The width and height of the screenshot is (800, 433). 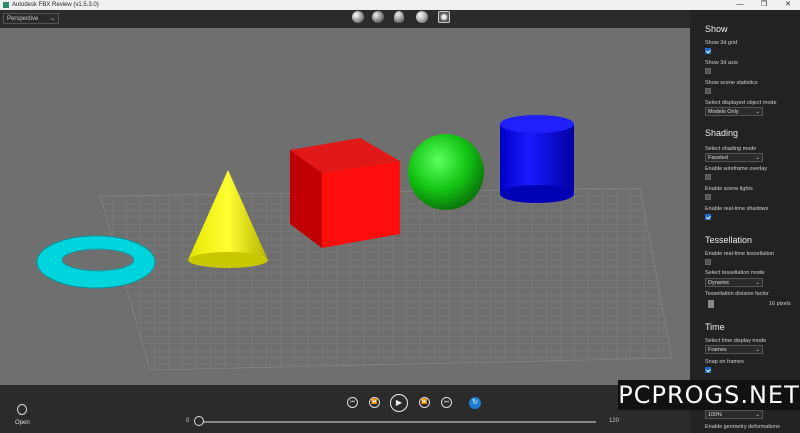 I want to click on shading-smooth-icon, so click(x=378, y=17).